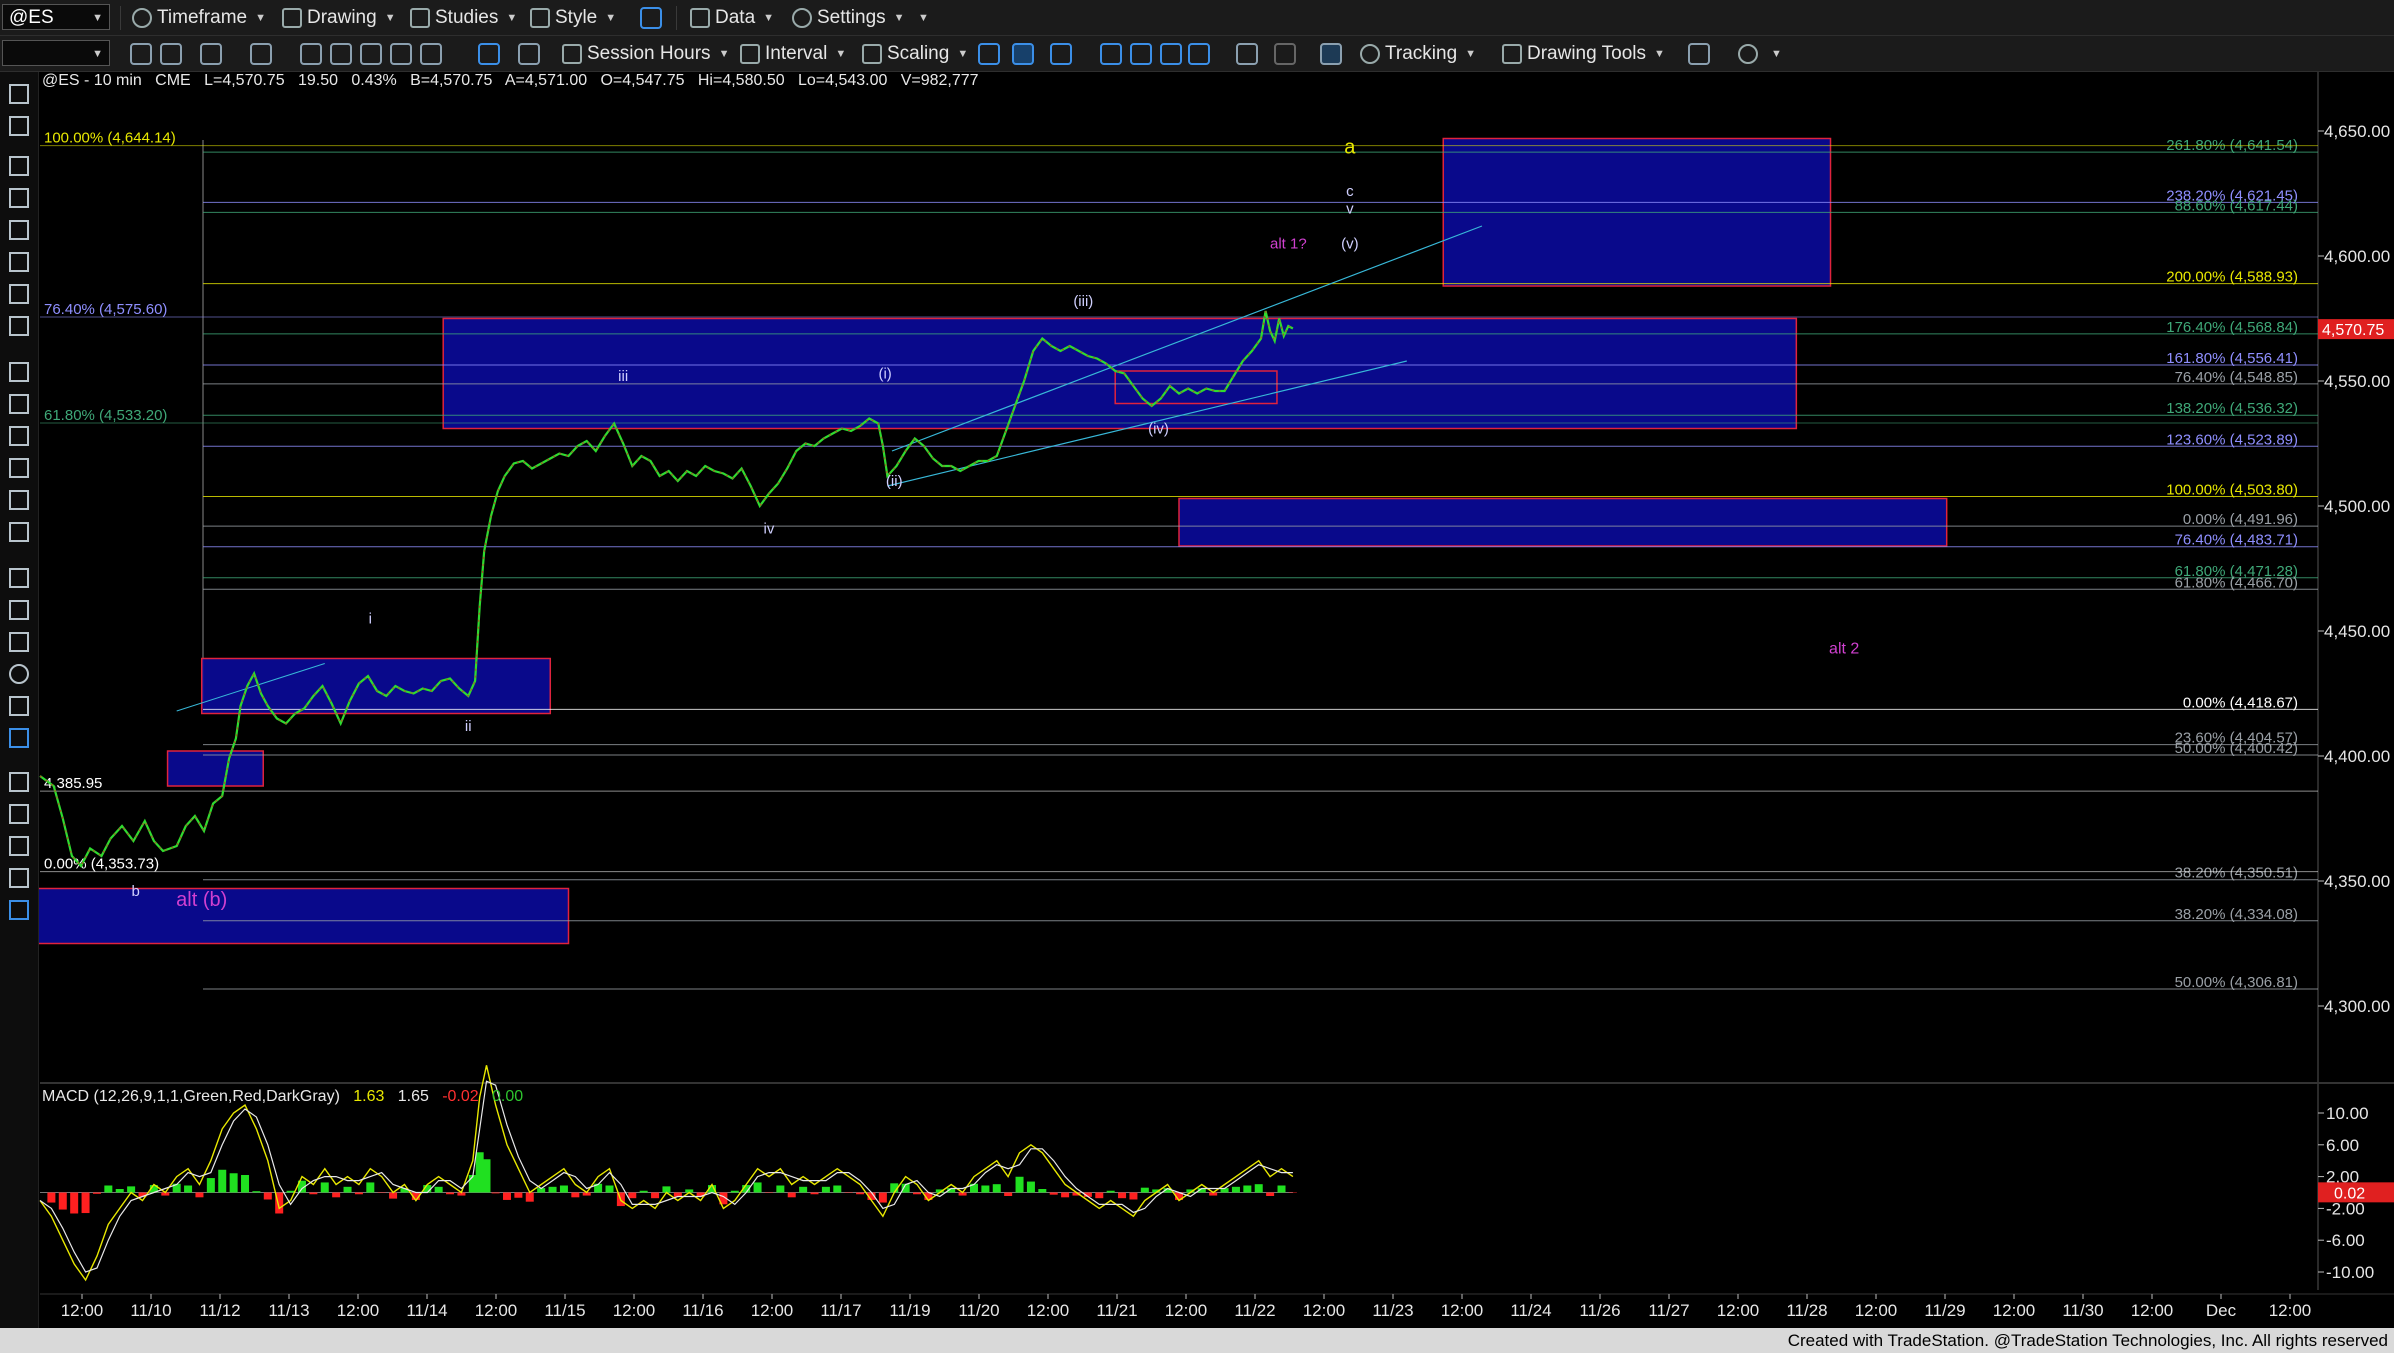 The height and width of the screenshot is (1353, 2394). I want to click on gear-icon, so click(802, 18).